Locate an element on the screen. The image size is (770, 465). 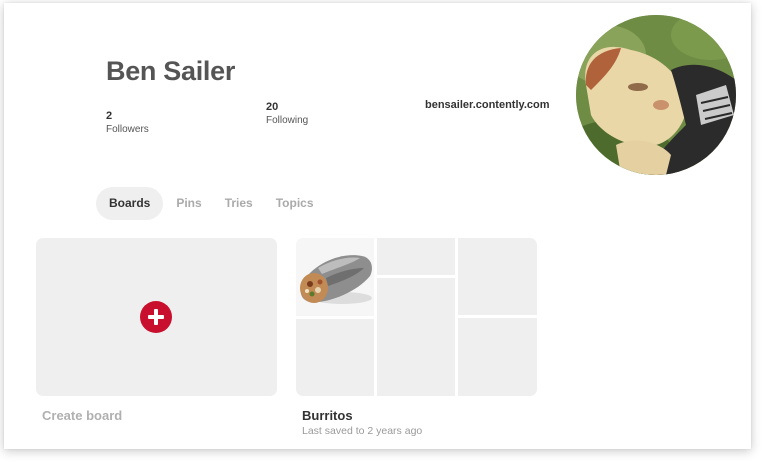
plus-icon is located at coordinates (156, 317).